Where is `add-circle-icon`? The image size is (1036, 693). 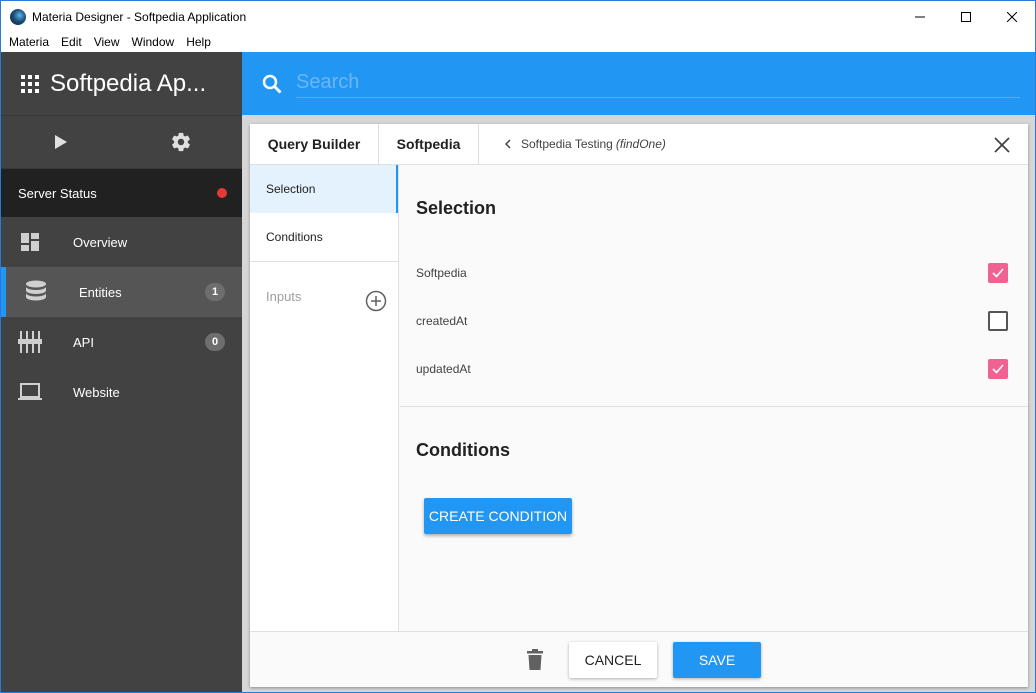 add-circle-icon is located at coordinates (376, 301).